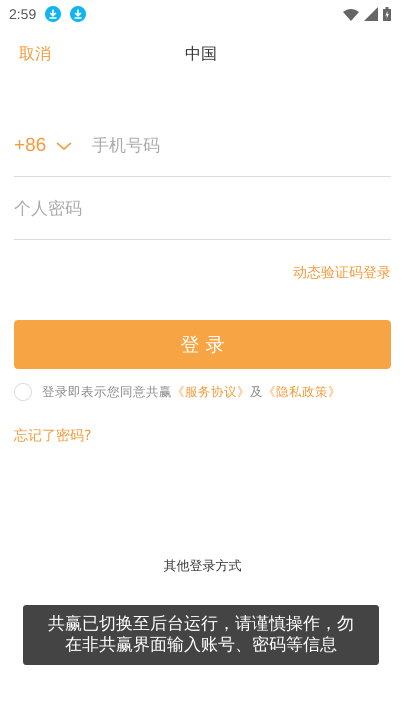  Describe the element at coordinates (22, 14) in the screenshot. I see `clock-time: 2:59` at that location.